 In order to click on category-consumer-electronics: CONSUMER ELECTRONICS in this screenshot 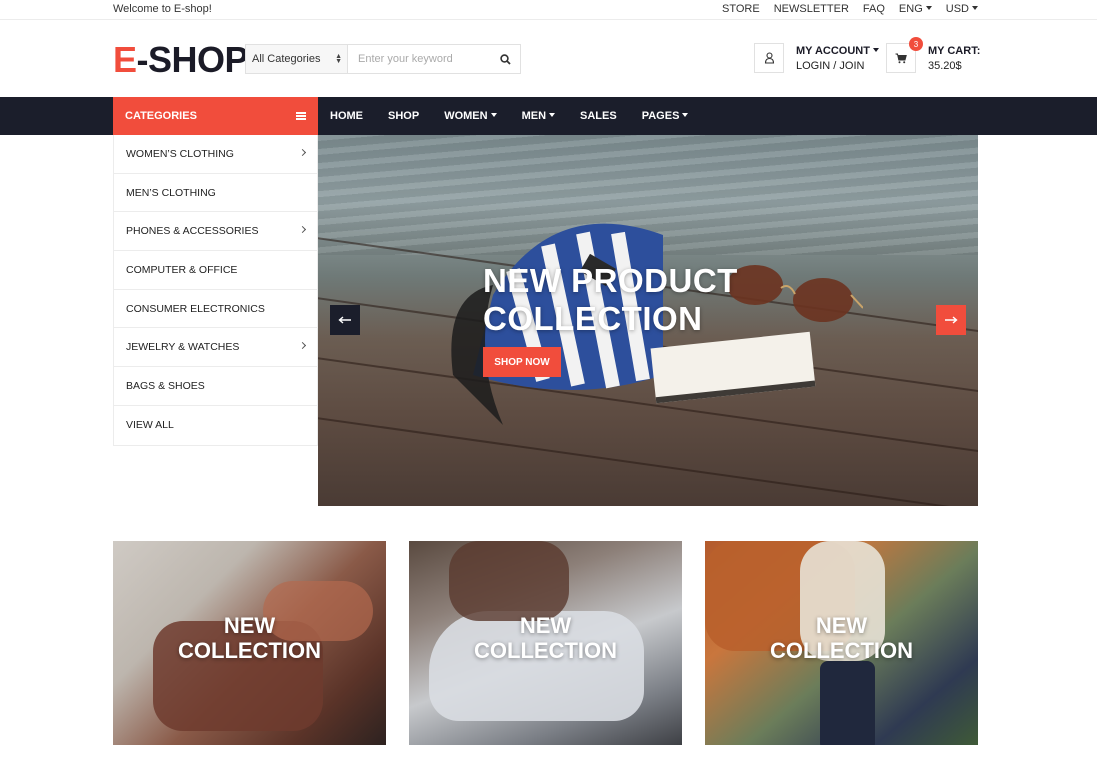, I will do `click(215, 309)`.